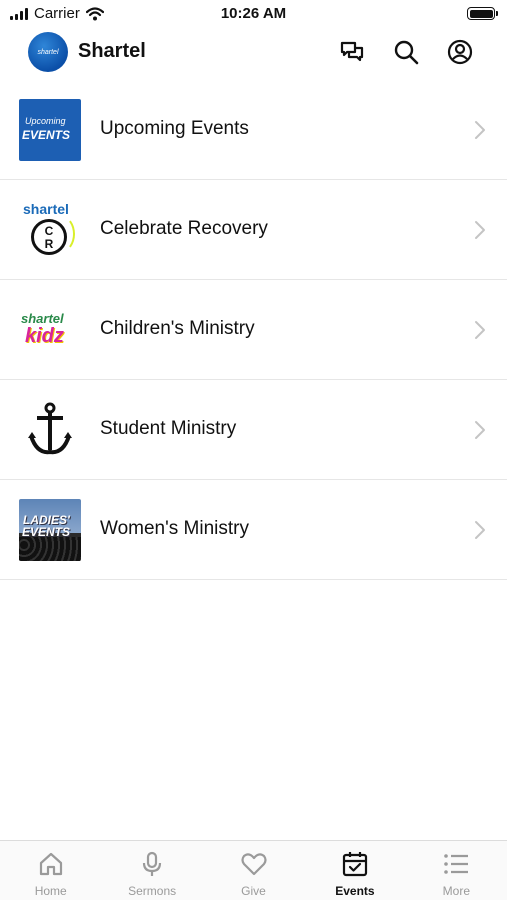 The height and width of the screenshot is (900, 507). I want to click on tab-sermons: Sermons, so click(151, 870).